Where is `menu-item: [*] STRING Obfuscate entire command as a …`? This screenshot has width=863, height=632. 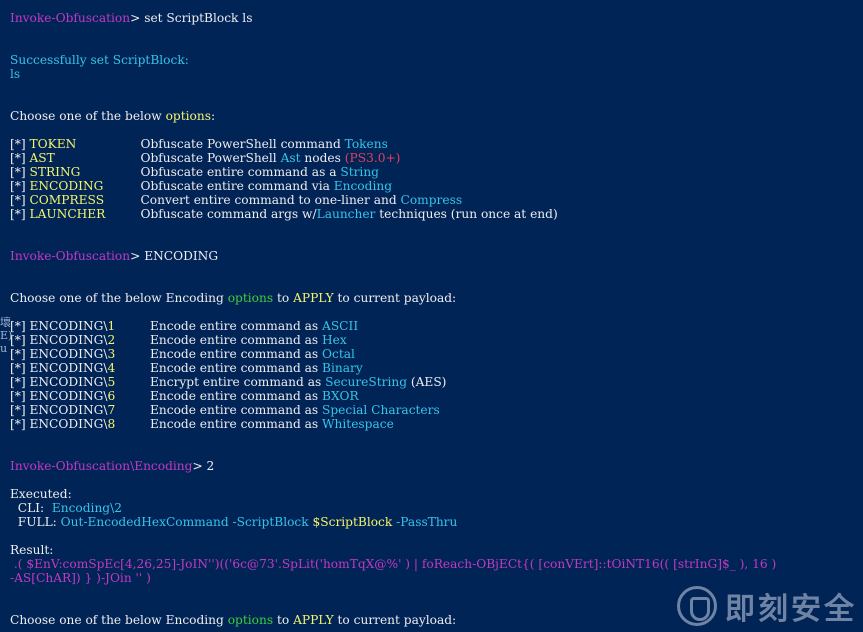
menu-item: [*] STRING Obfuscate entire command as a … is located at coordinates (194, 172).